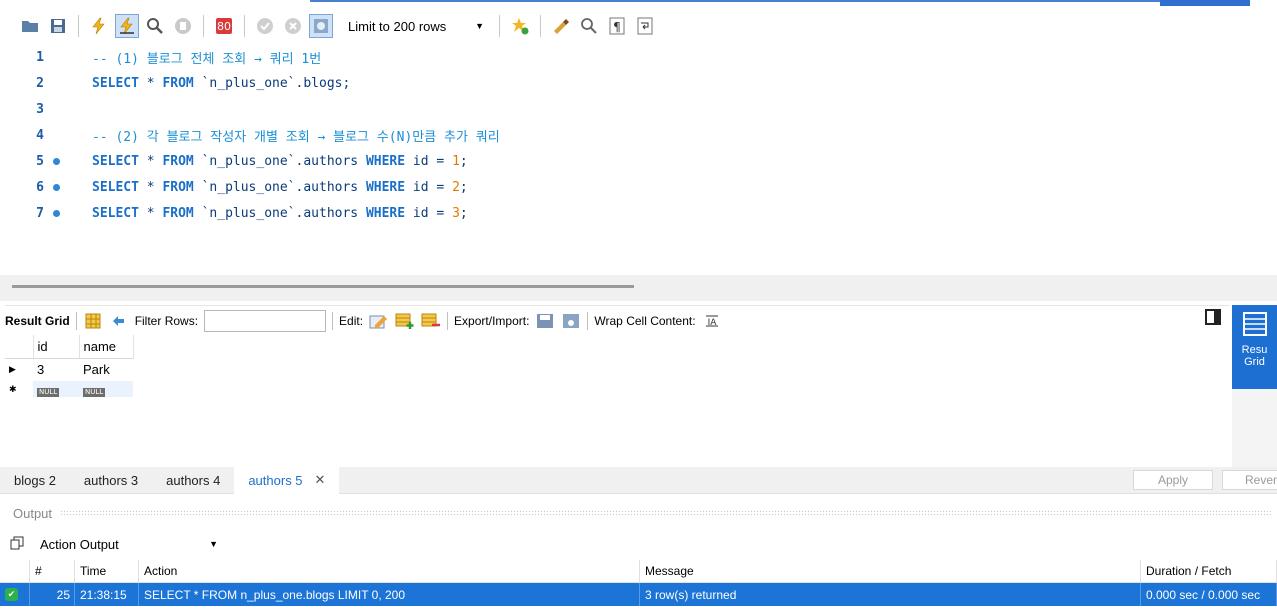 The image size is (1277, 611). Describe the element at coordinates (106, 369) in the screenshot. I see `cell-name: Park` at that location.